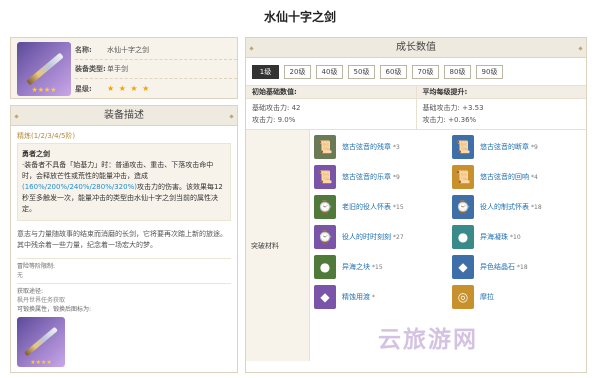  What do you see at coordinates (276, 108) in the screenshot?
I see `stat-base-atk: 基础攻击力: 42` at bounding box center [276, 108].